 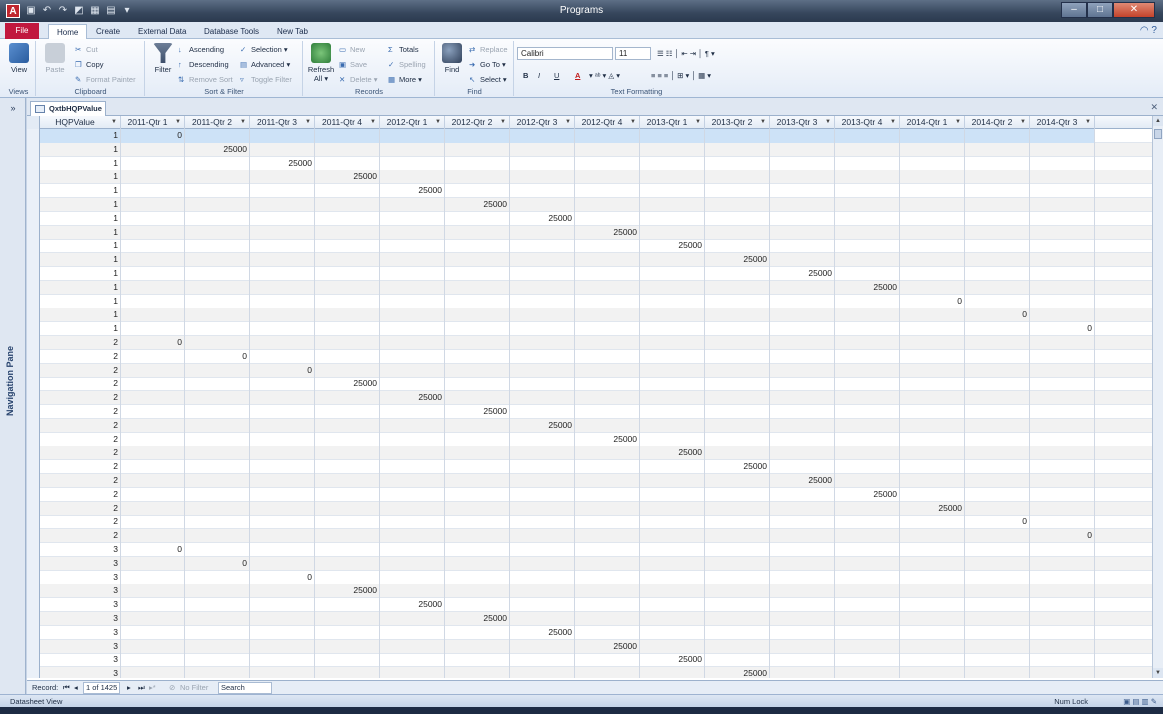 What do you see at coordinates (321, 63) in the screenshot?
I see `refresh-all-button: Refresh All ▾` at bounding box center [321, 63].